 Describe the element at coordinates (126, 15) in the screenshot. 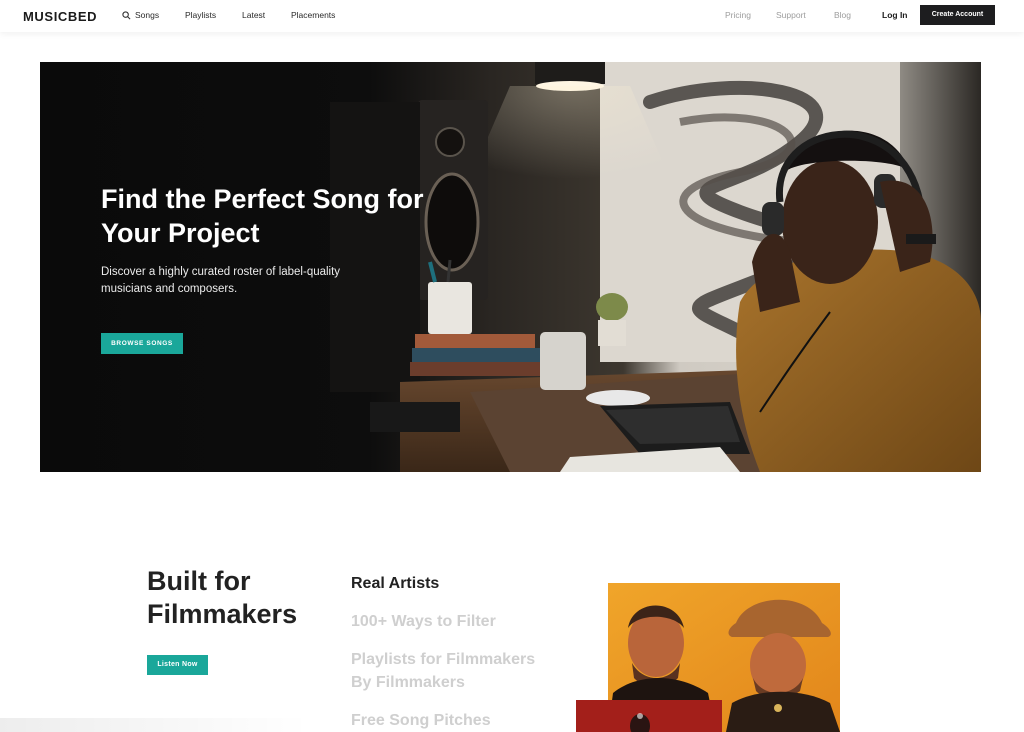

I see `search-icon` at that location.